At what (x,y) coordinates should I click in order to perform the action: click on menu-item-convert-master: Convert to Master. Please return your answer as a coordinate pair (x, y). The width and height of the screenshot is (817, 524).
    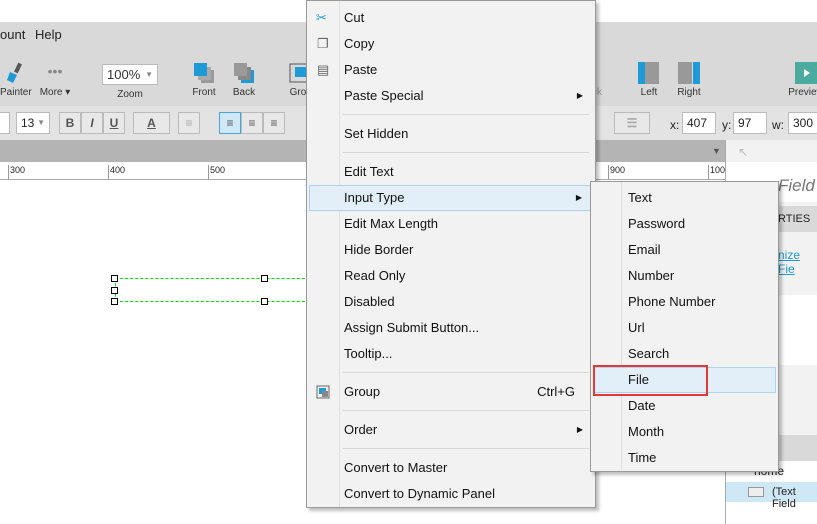
    Looking at the image, I should click on (451, 468).